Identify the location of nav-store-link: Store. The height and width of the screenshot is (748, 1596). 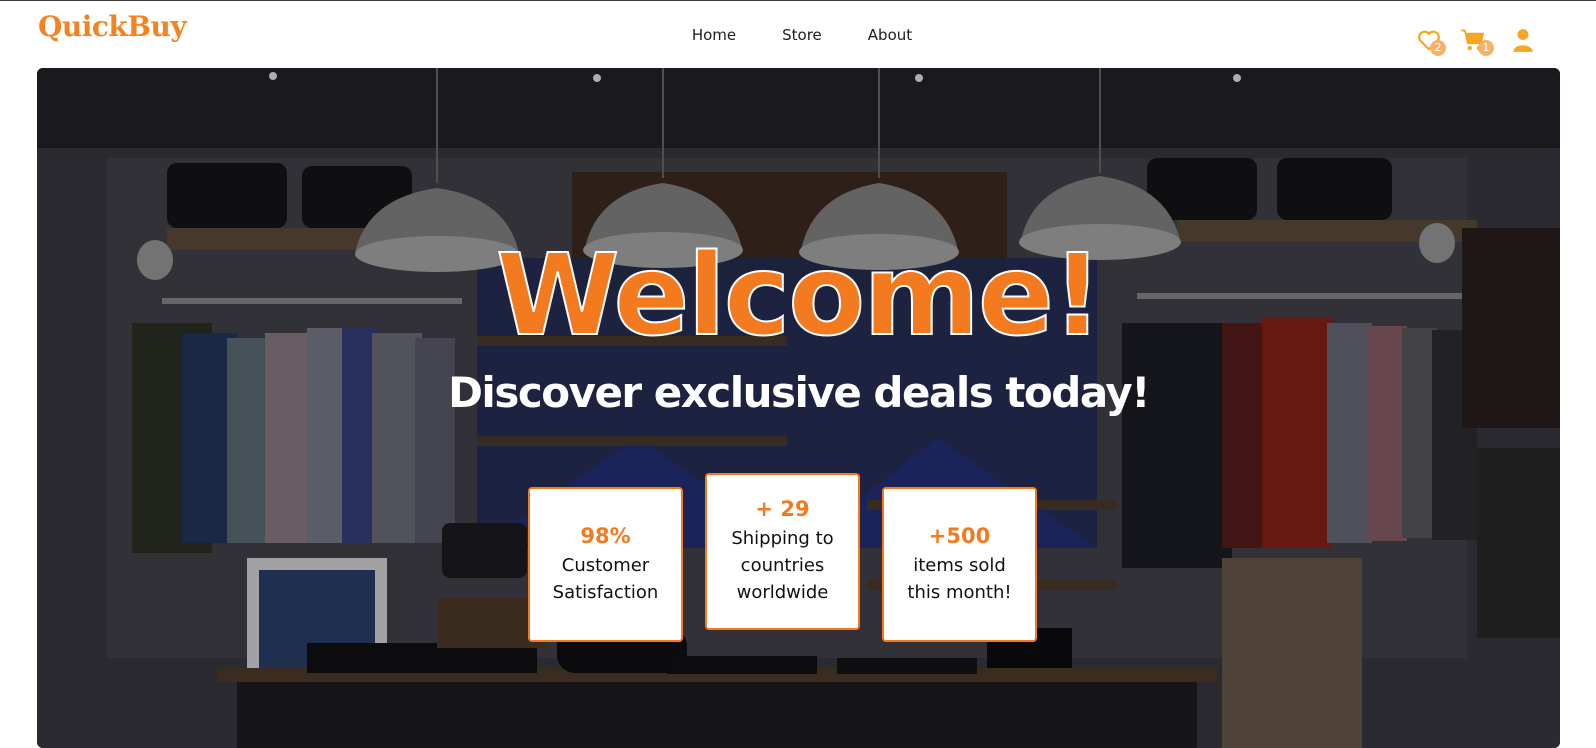
(802, 35).